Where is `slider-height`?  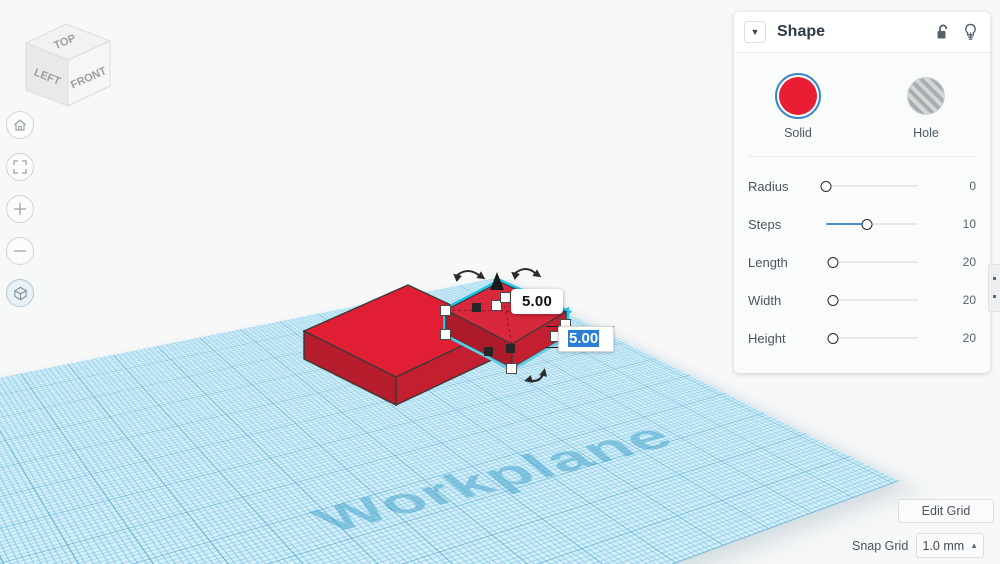 slider-height is located at coordinates (872, 338).